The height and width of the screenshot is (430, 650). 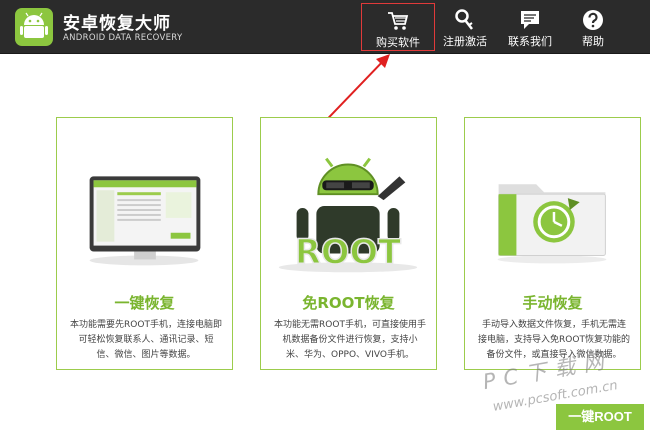 What do you see at coordinates (398, 21) in the screenshot?
I see `cart-icon` at bounding box center [398, 21].